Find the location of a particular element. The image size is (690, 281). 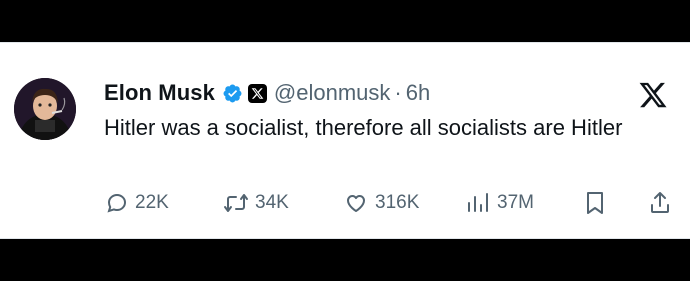

views-button: 37M is located at coordinates (499, 203).